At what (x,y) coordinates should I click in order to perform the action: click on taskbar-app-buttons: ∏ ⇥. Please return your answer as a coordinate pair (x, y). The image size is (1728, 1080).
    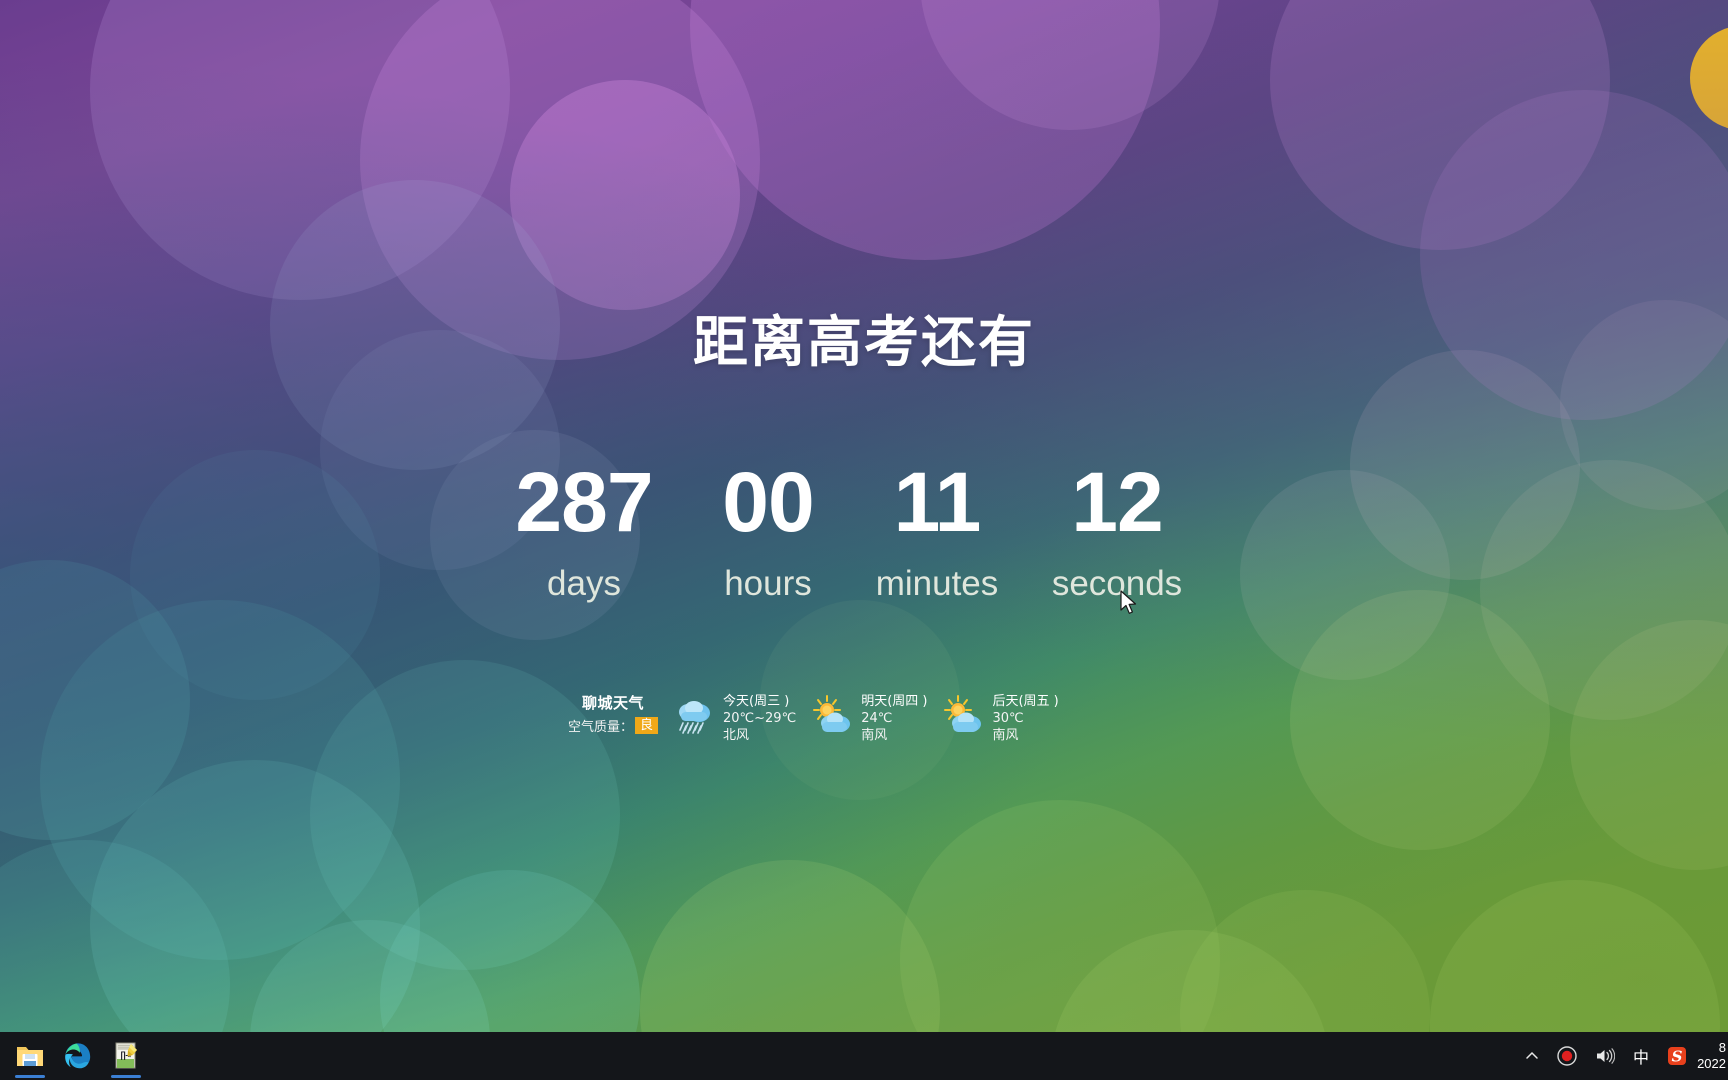
    Looking at the image, I should click on (75, 1056).